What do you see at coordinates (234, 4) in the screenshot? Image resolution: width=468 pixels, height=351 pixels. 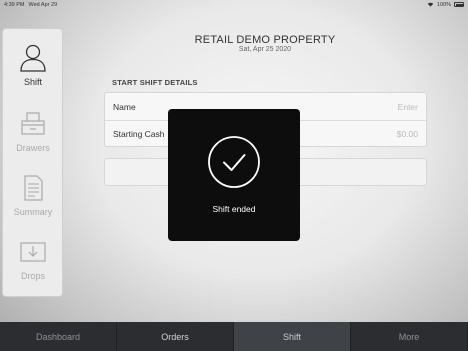 I see `status-bar: 4:39 PM Wed Apr 29 100%` at bounding box center [234, 4].